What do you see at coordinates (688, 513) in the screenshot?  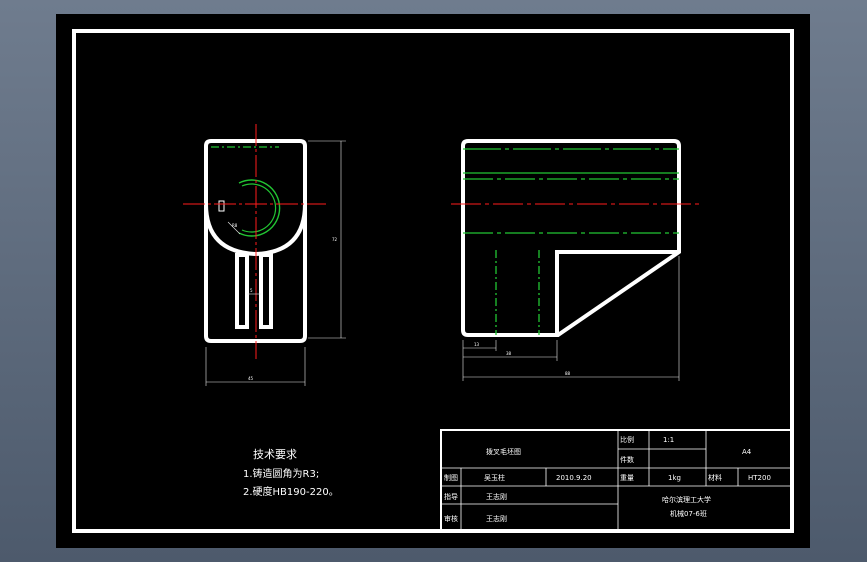 I see `tb-class: 机械07-6班` at bounding box center [688, 513].